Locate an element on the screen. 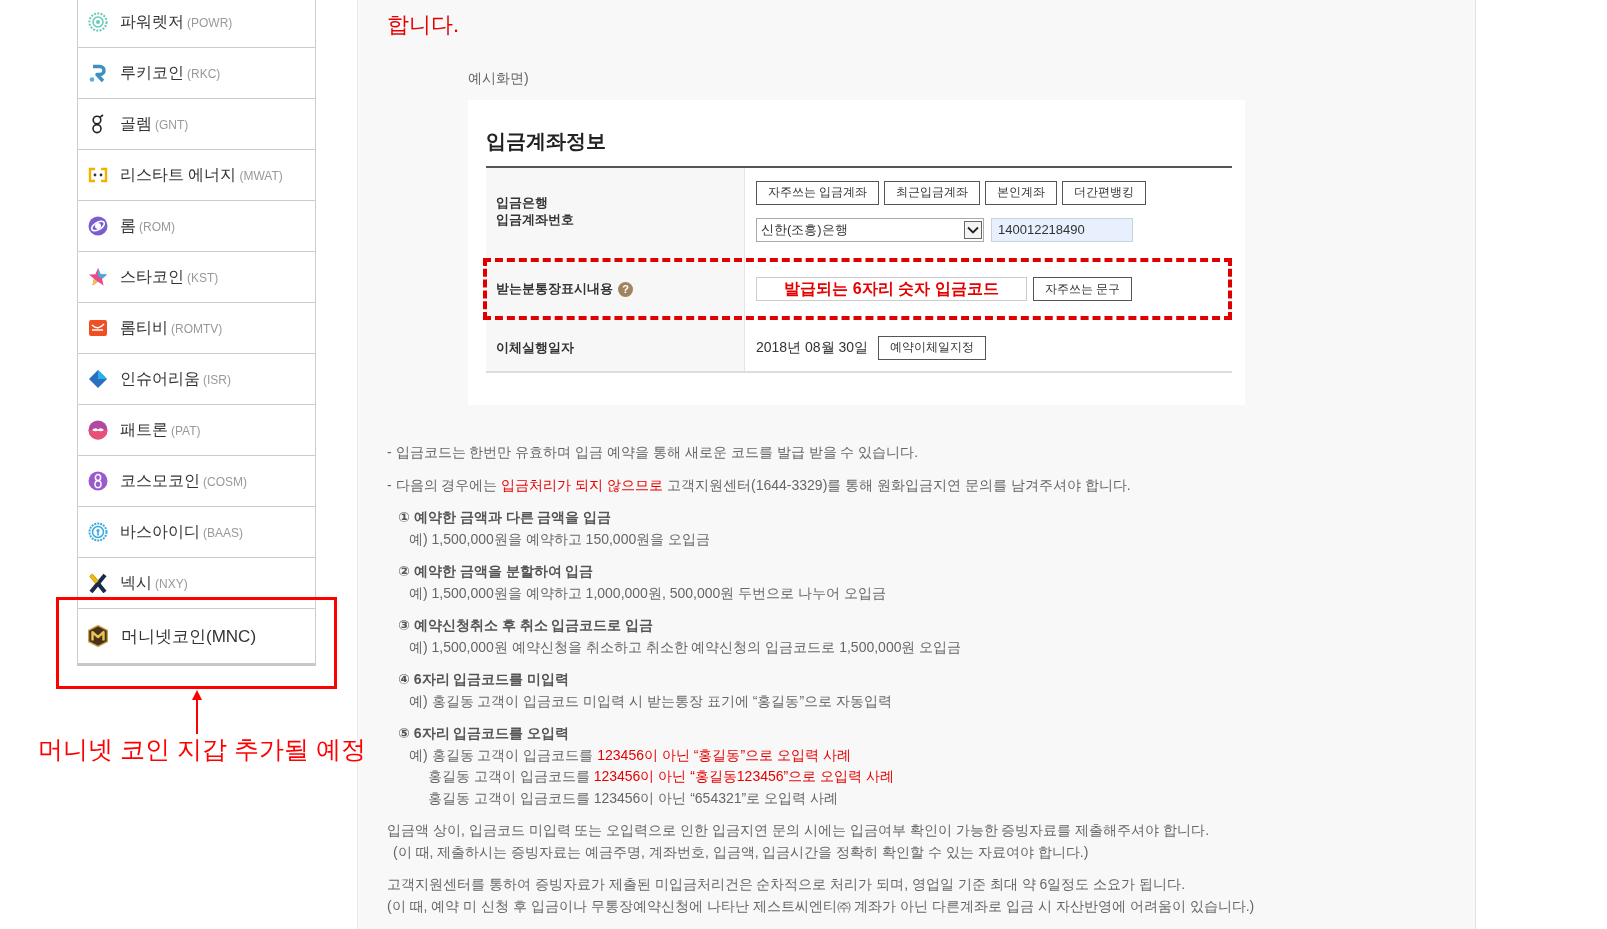 The height and width of the screenshot is (929, 1607). mustache-circle-icon is located at coordinates (98, 430).